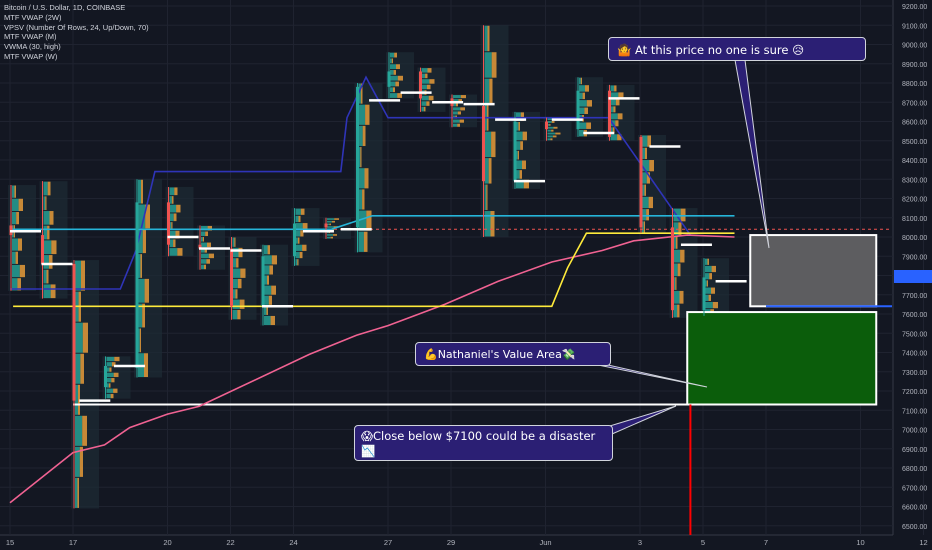 This screenshot has height=550, width=932. What do you see at coordinates (483, 443) in the screenshot?
I see `callout-disaster: 😱Close below $7100 could be a disaster📉` at bounding box center [483, 443].